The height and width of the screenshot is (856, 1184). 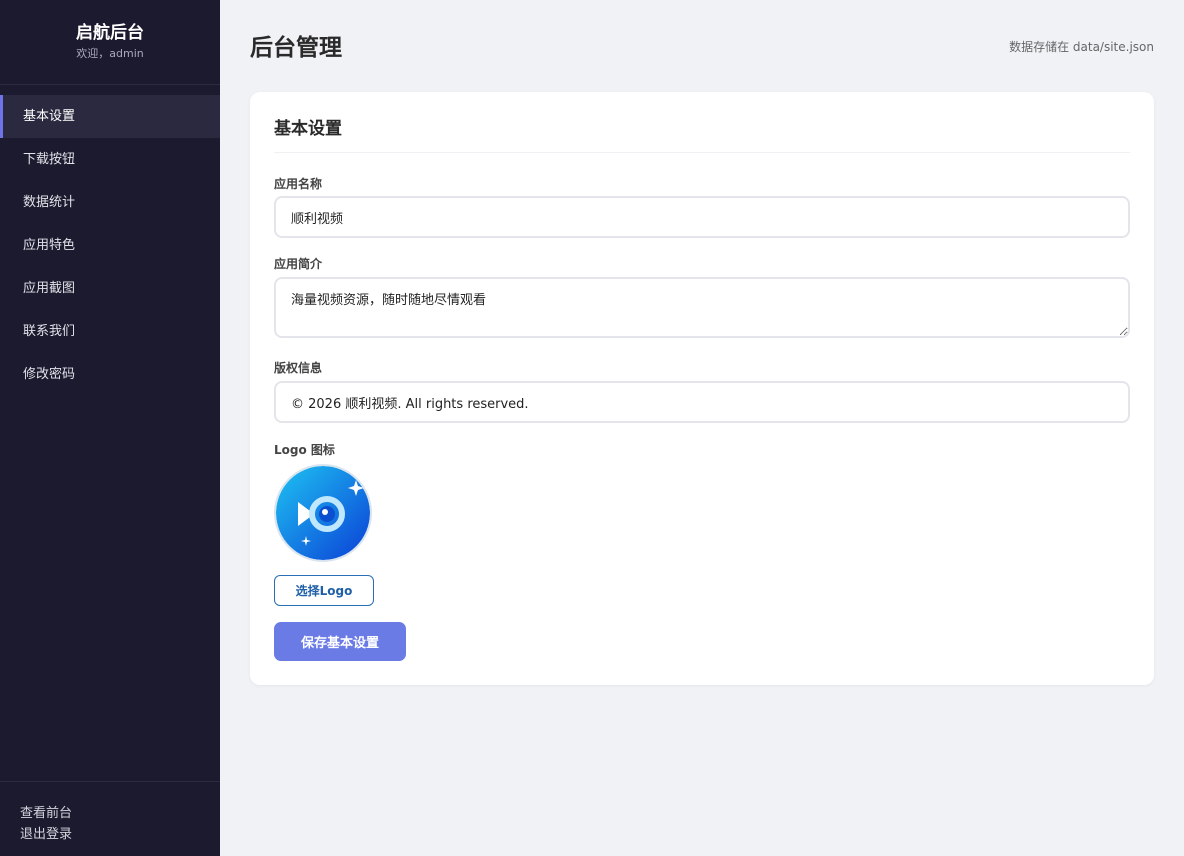 I want to click on sidebar-item-basic-settings: 基本设置, so click(x=110, y=116).